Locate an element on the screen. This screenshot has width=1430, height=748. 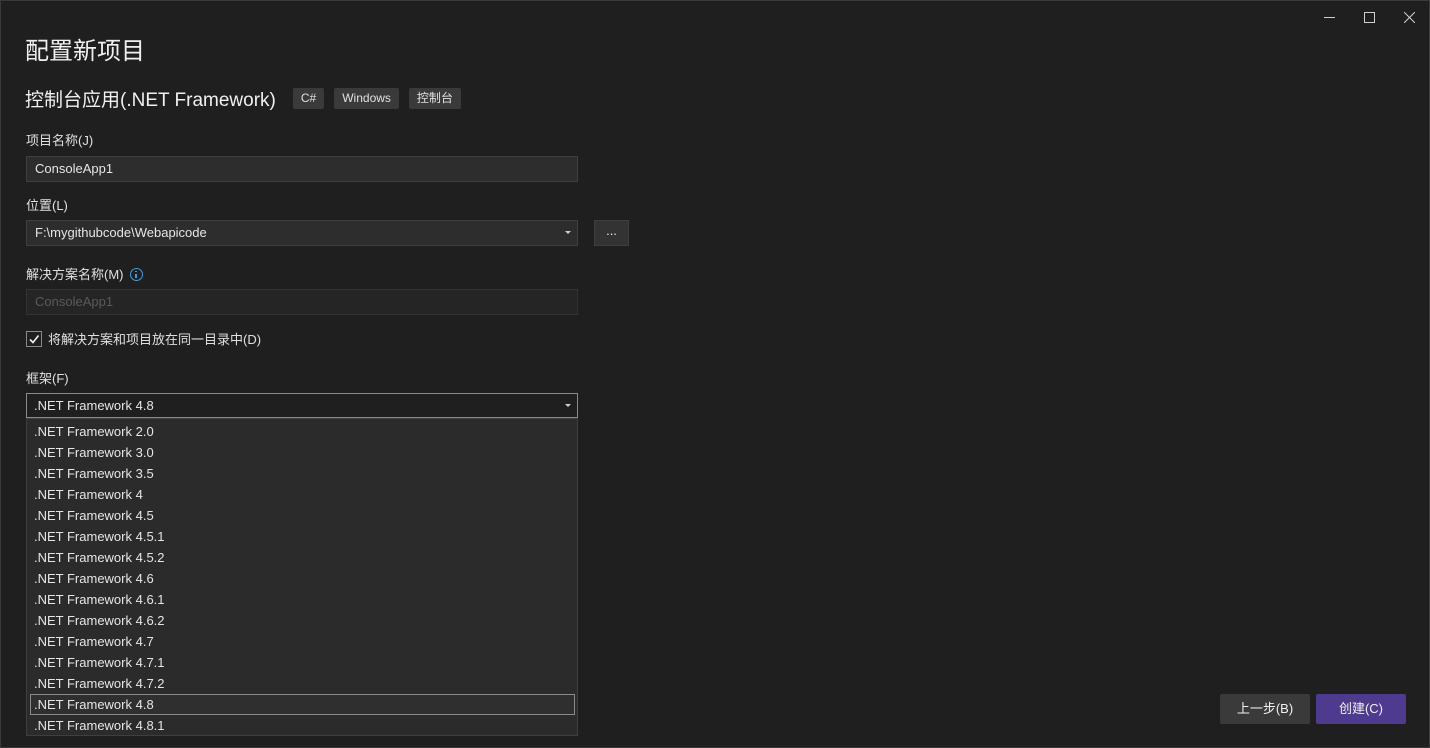
tag-platform: Windows is located at coordinates (366, 98).